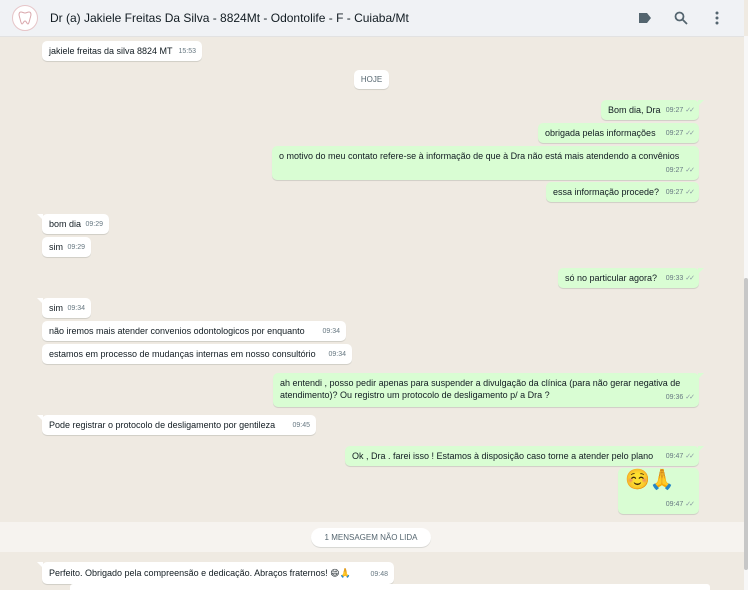  What do you see at coordinates (301, 425) in the screenshot?
I see `message-time: 09:45` at bounding box center [301, 425].